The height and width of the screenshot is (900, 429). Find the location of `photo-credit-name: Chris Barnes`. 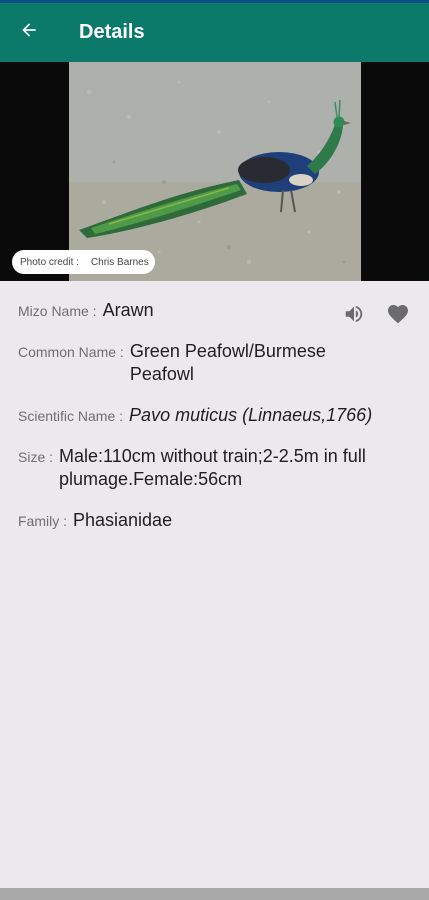

photo-credit-name: Chris Barnes is located at coordinates (119, 262).